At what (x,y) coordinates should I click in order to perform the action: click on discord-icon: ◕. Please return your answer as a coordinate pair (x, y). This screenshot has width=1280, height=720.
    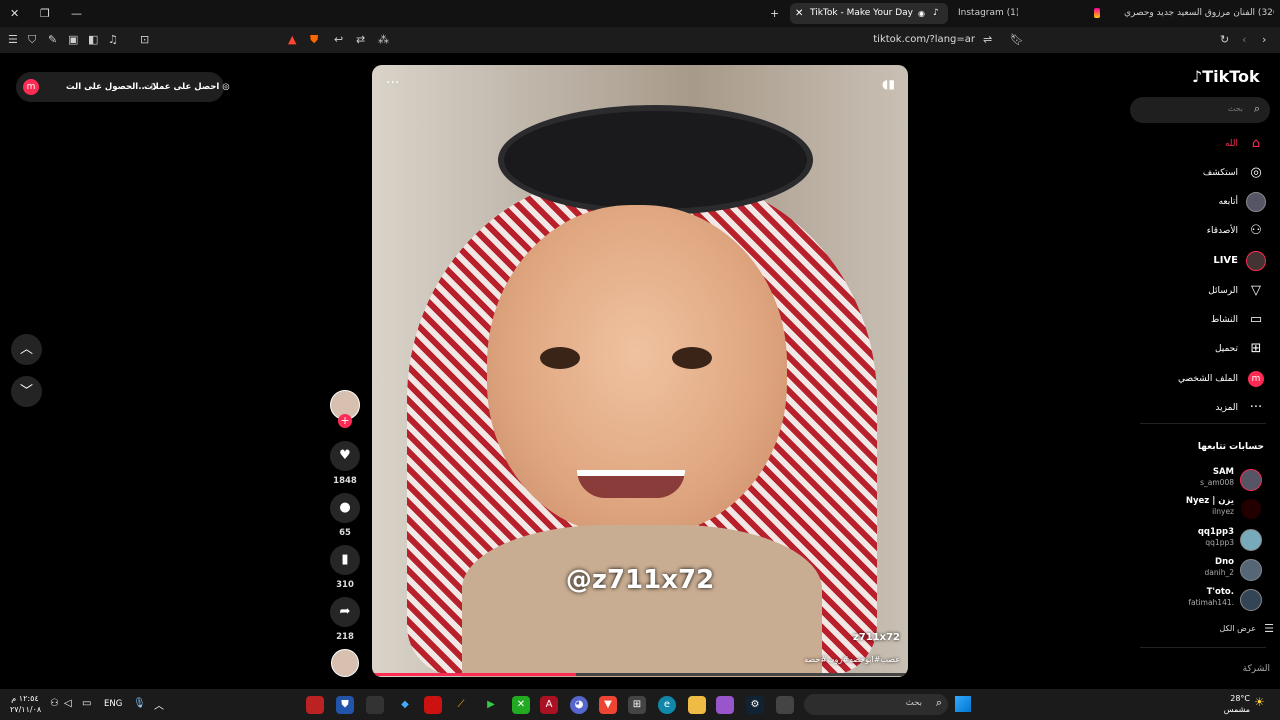
    Looking at the image, I should click on (579, 705).